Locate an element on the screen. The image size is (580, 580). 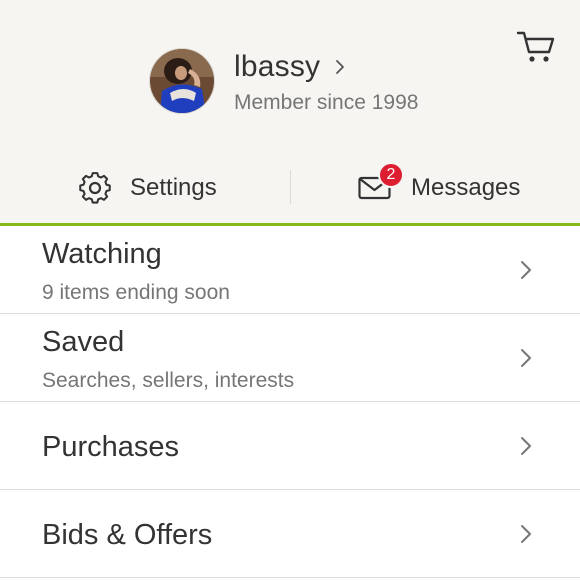
cart-icon is located at coordinates (535, 46).